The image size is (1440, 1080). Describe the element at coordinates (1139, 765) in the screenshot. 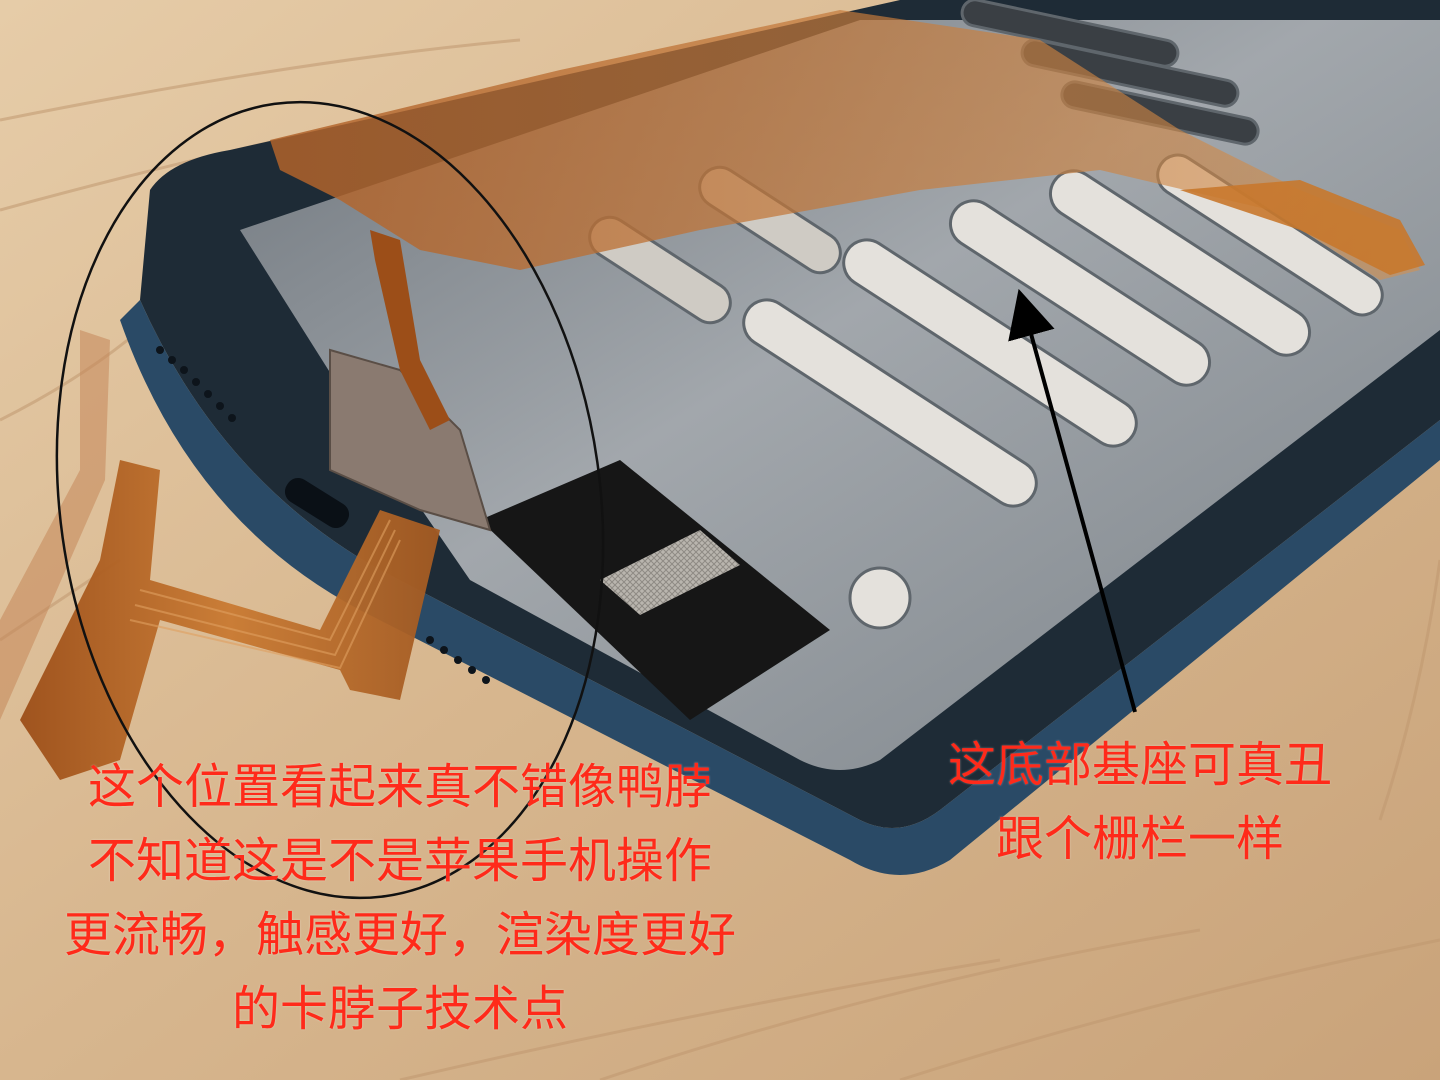

I see `caption-right-line: 这底部基座可真丑` at that location.